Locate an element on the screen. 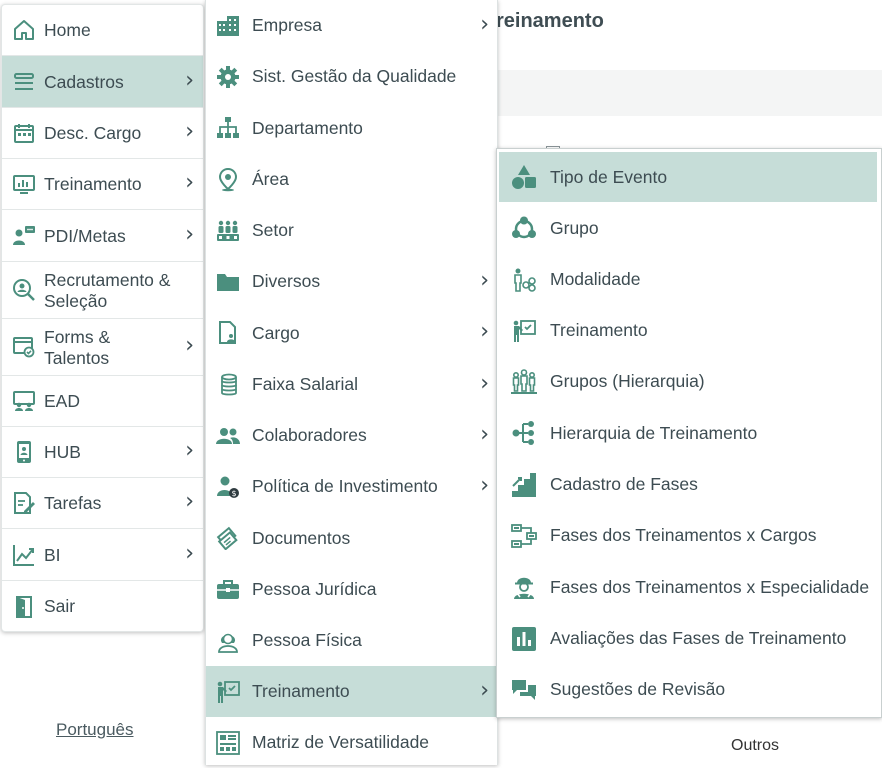 This screenshot has height=768, width=882. people-hierarchy-icon is located at coordinates (524, 381).